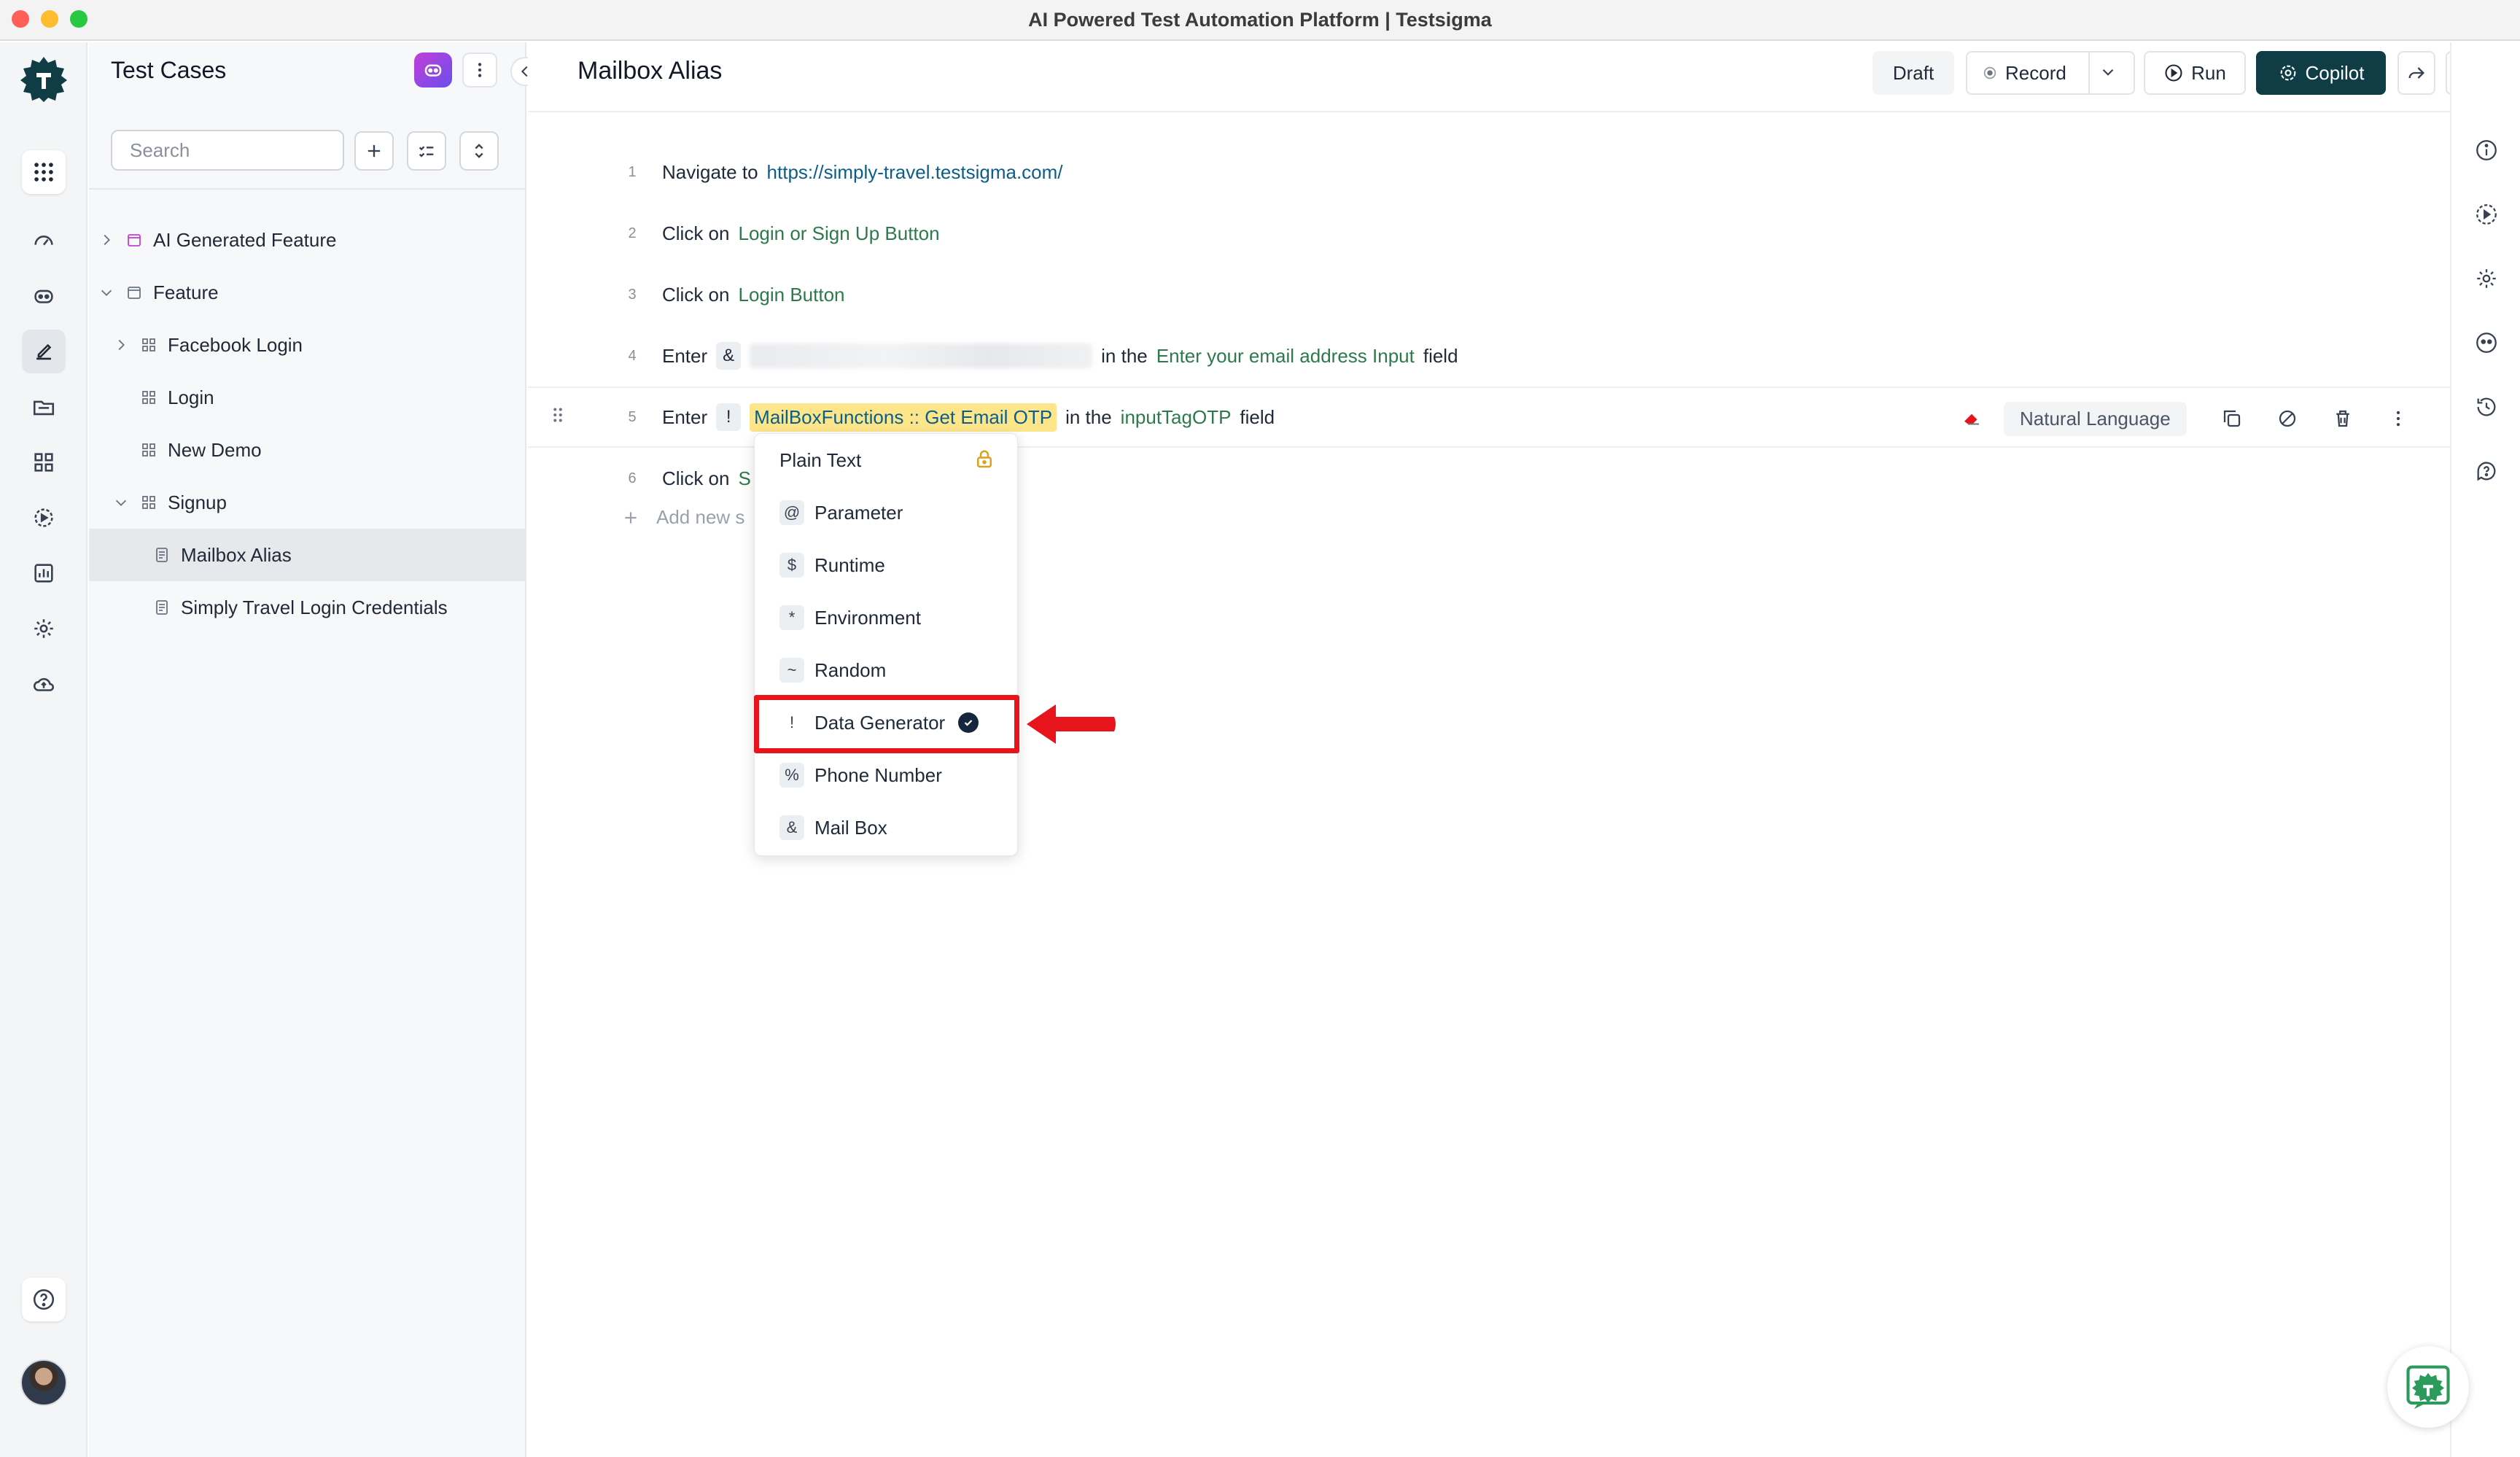  I want to click on tree-node-facebook-login: Facebook Login, so click(307, 345).